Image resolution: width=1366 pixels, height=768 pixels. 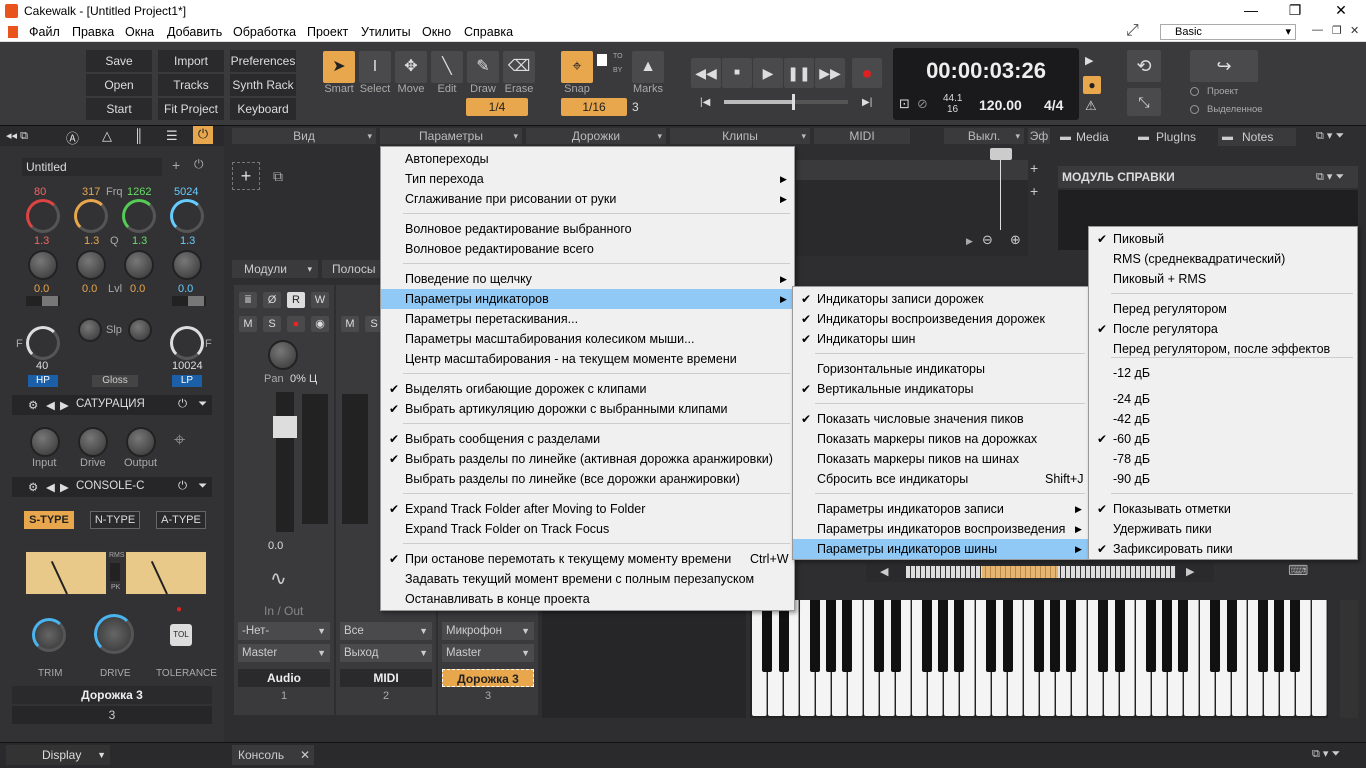 I want to click on zoom-add-icon: +, so click(x=1034, y=191).